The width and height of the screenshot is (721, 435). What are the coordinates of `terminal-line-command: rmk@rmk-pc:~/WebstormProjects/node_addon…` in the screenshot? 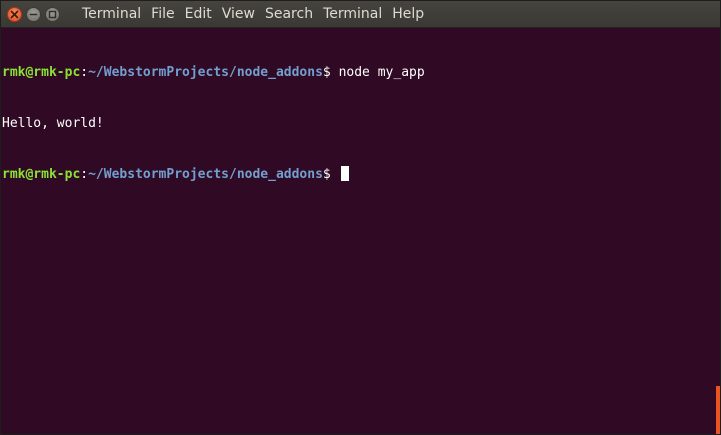 It's located at (354, 72).